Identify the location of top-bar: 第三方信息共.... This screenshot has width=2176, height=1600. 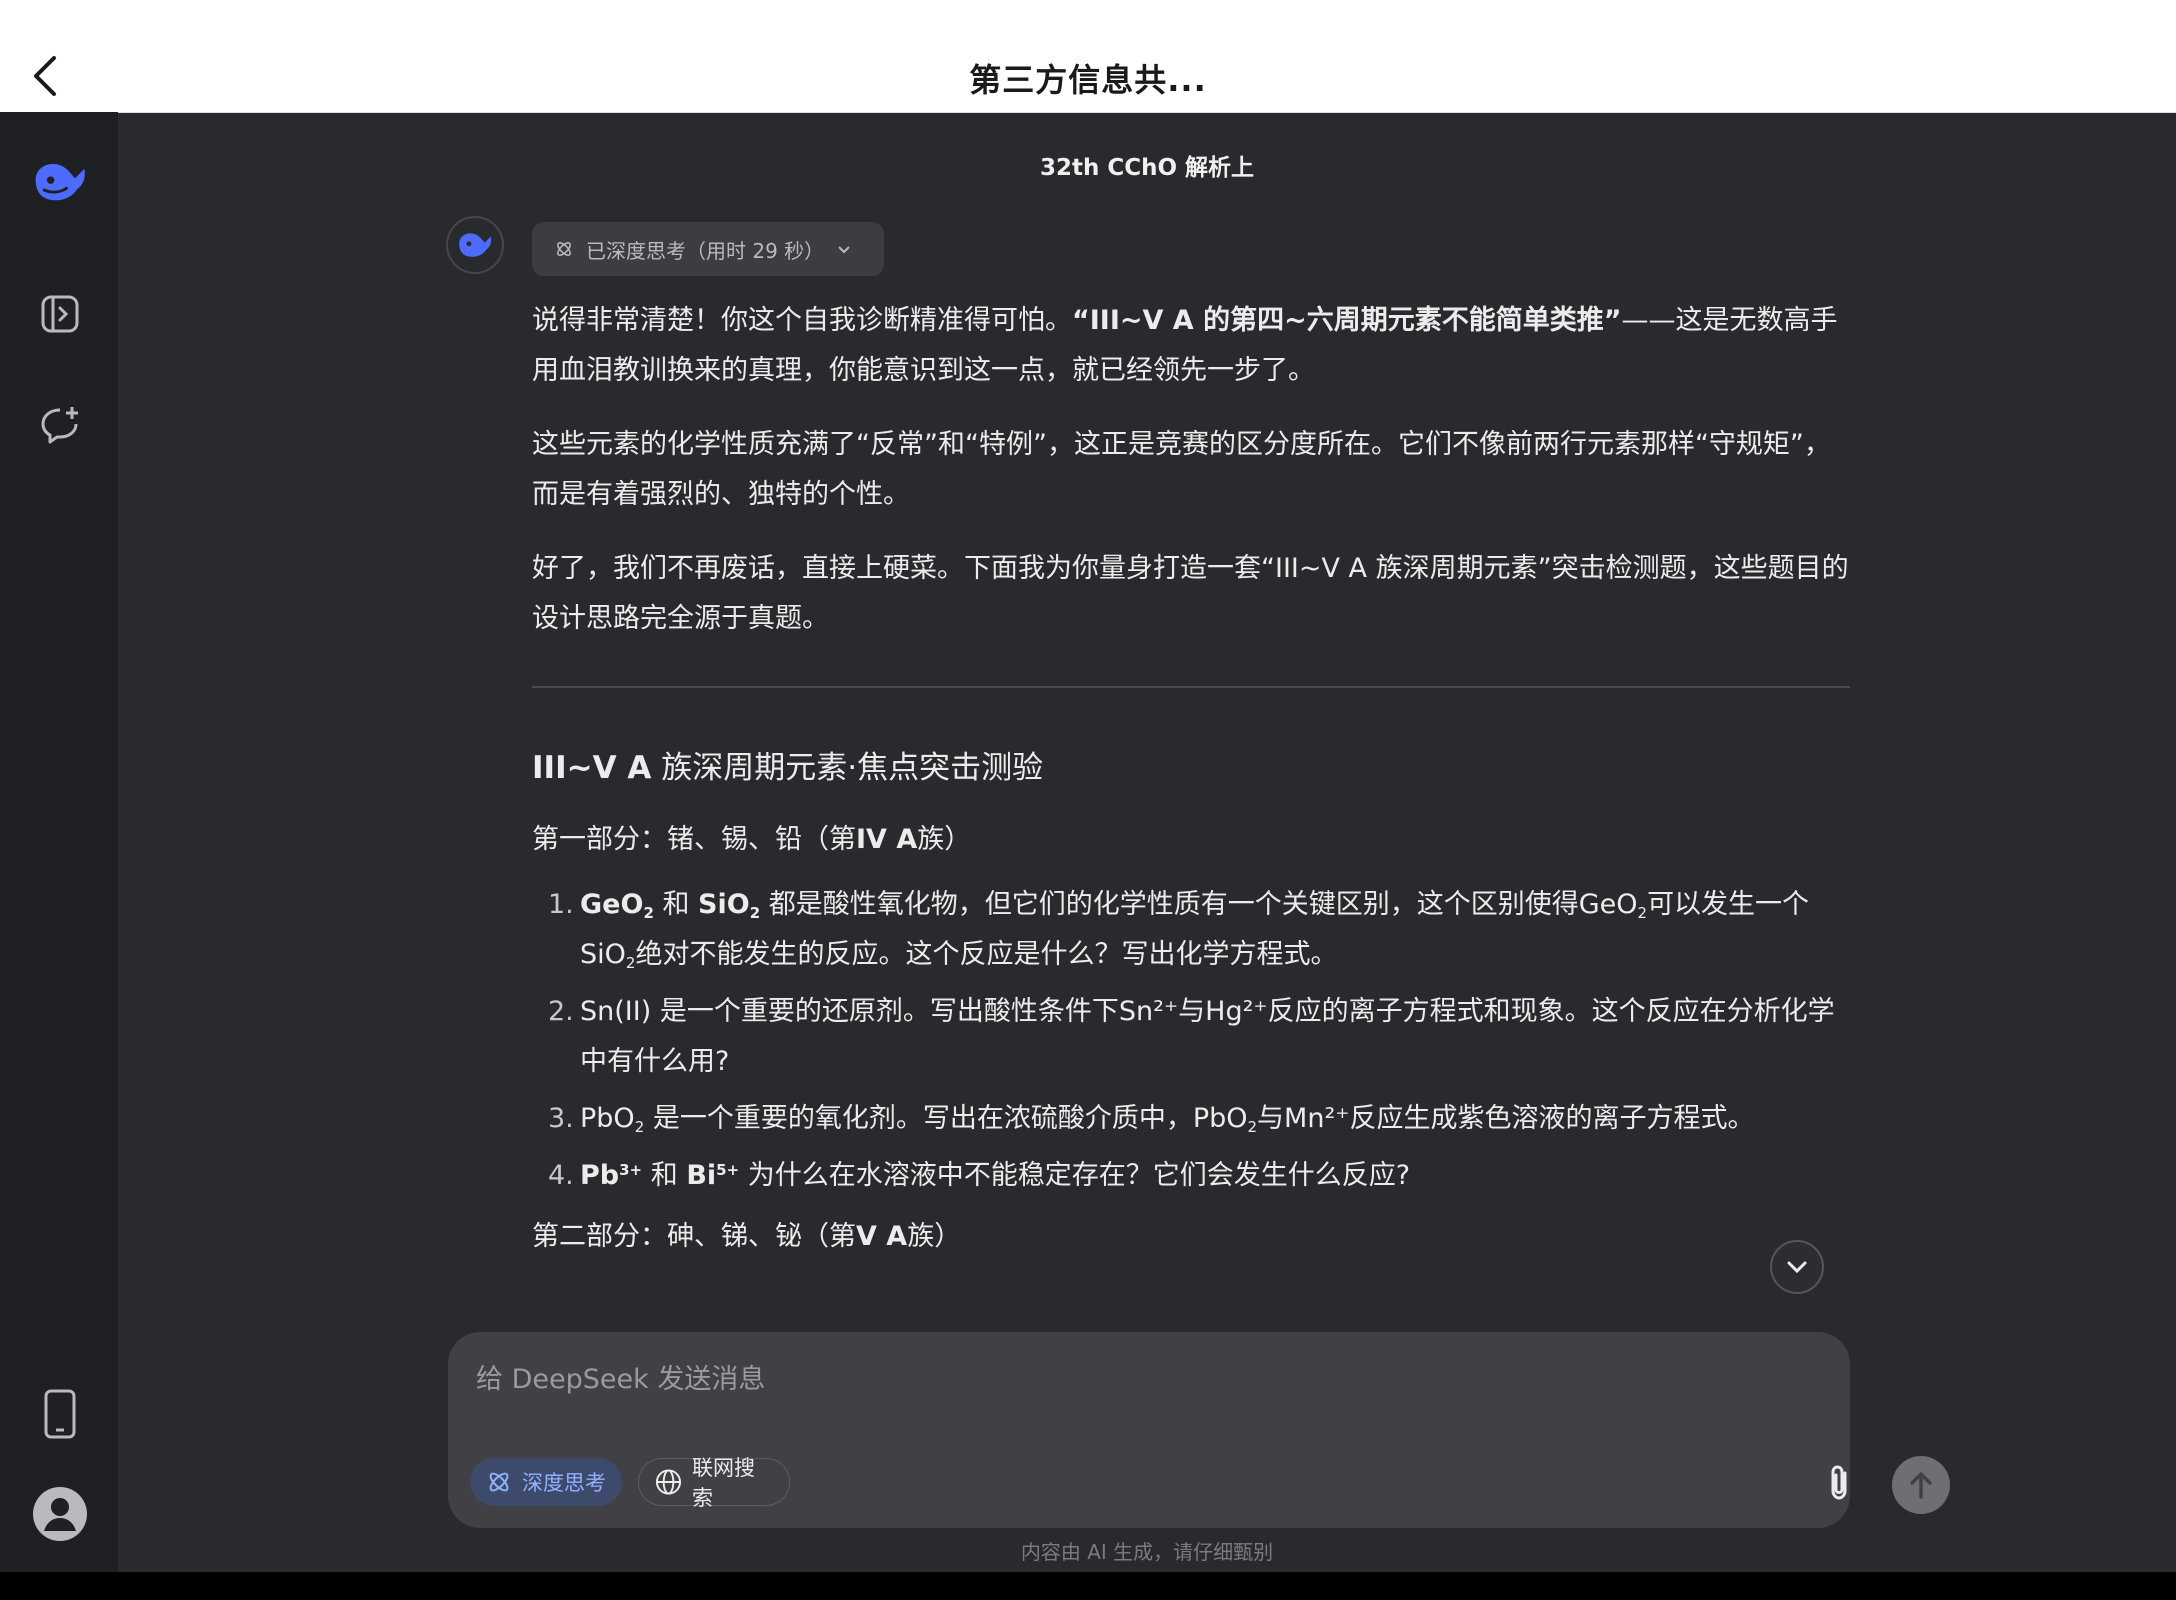
(1088, 56).